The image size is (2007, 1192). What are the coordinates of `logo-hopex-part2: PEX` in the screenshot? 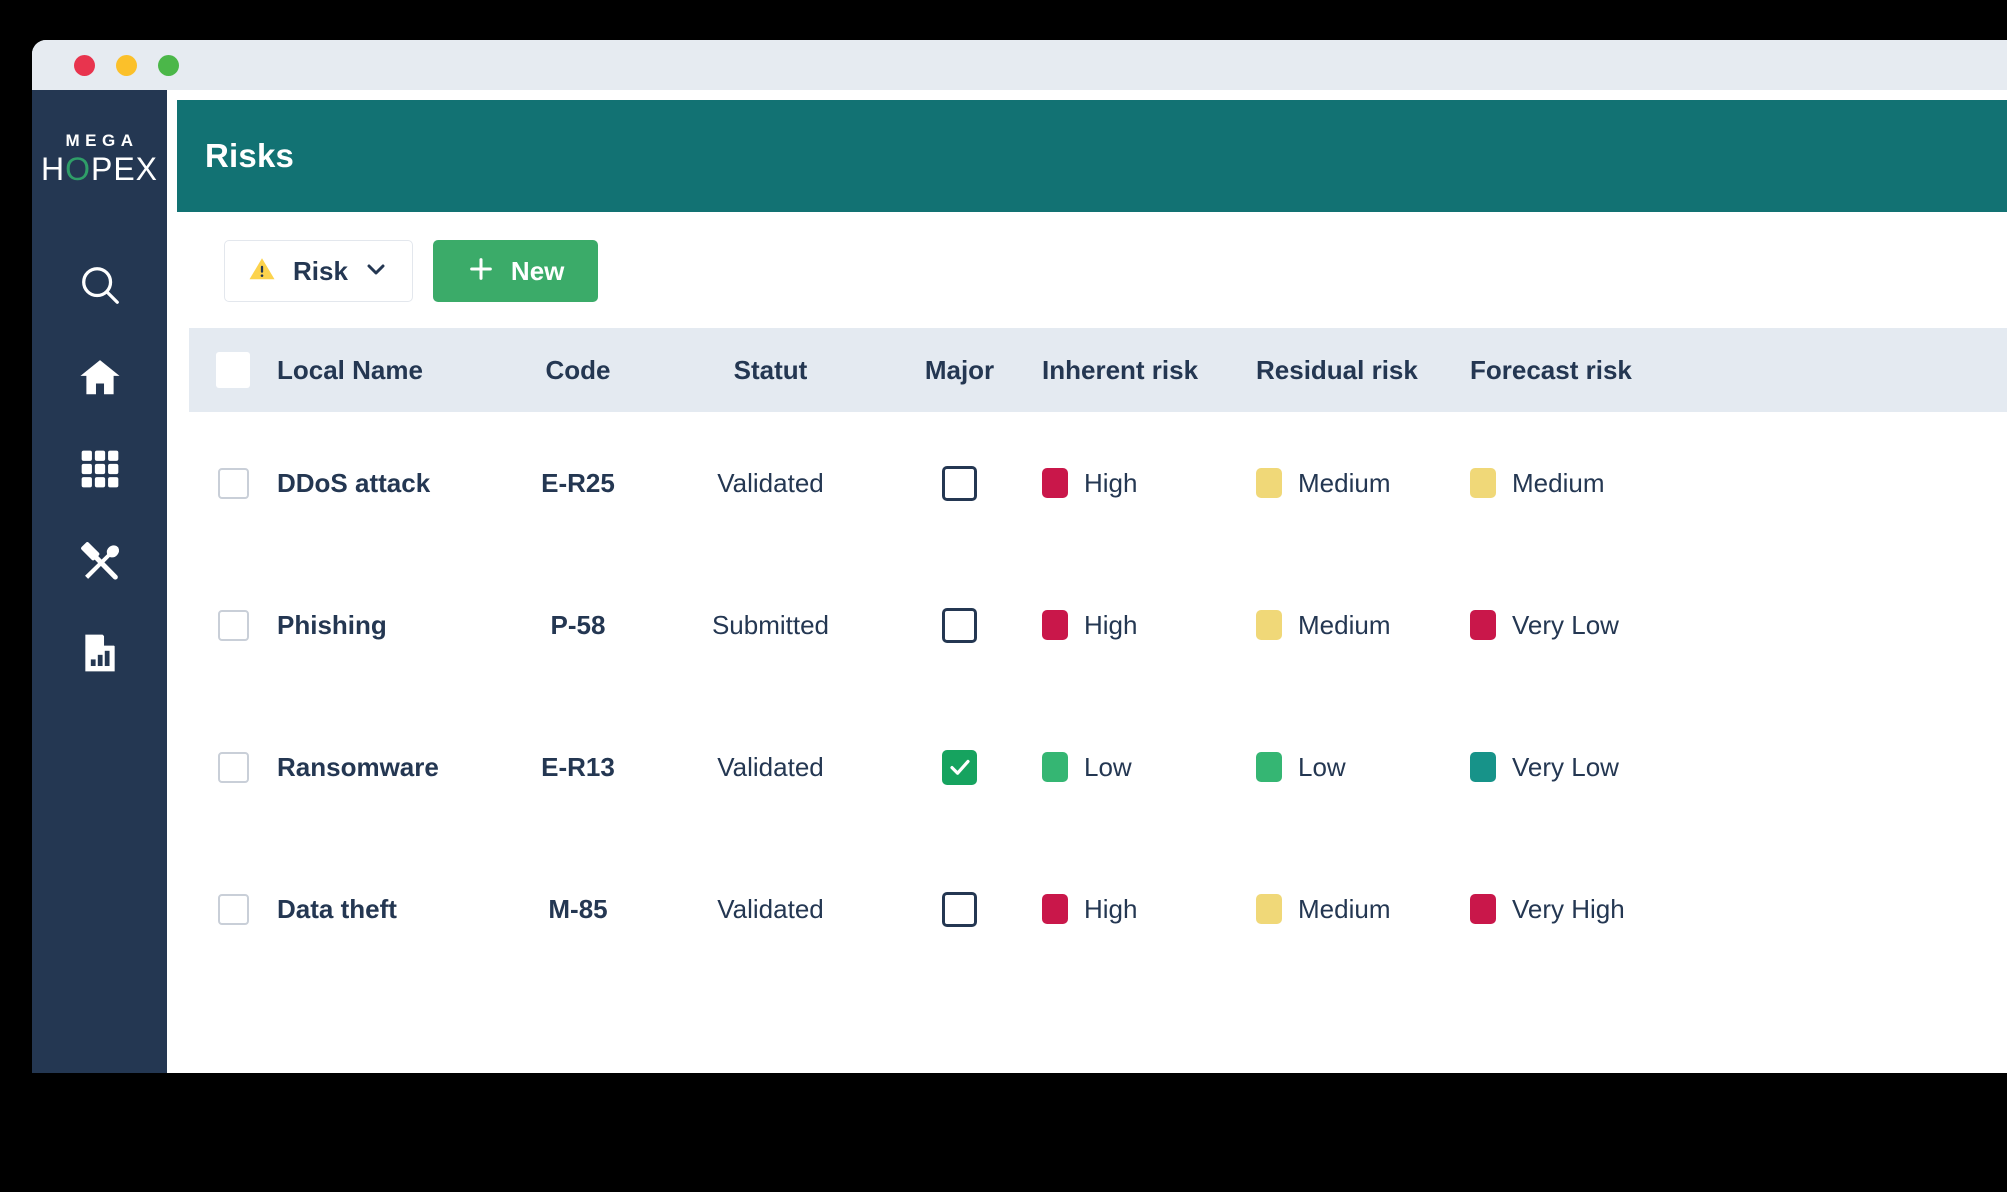 It's located at (124, 169).